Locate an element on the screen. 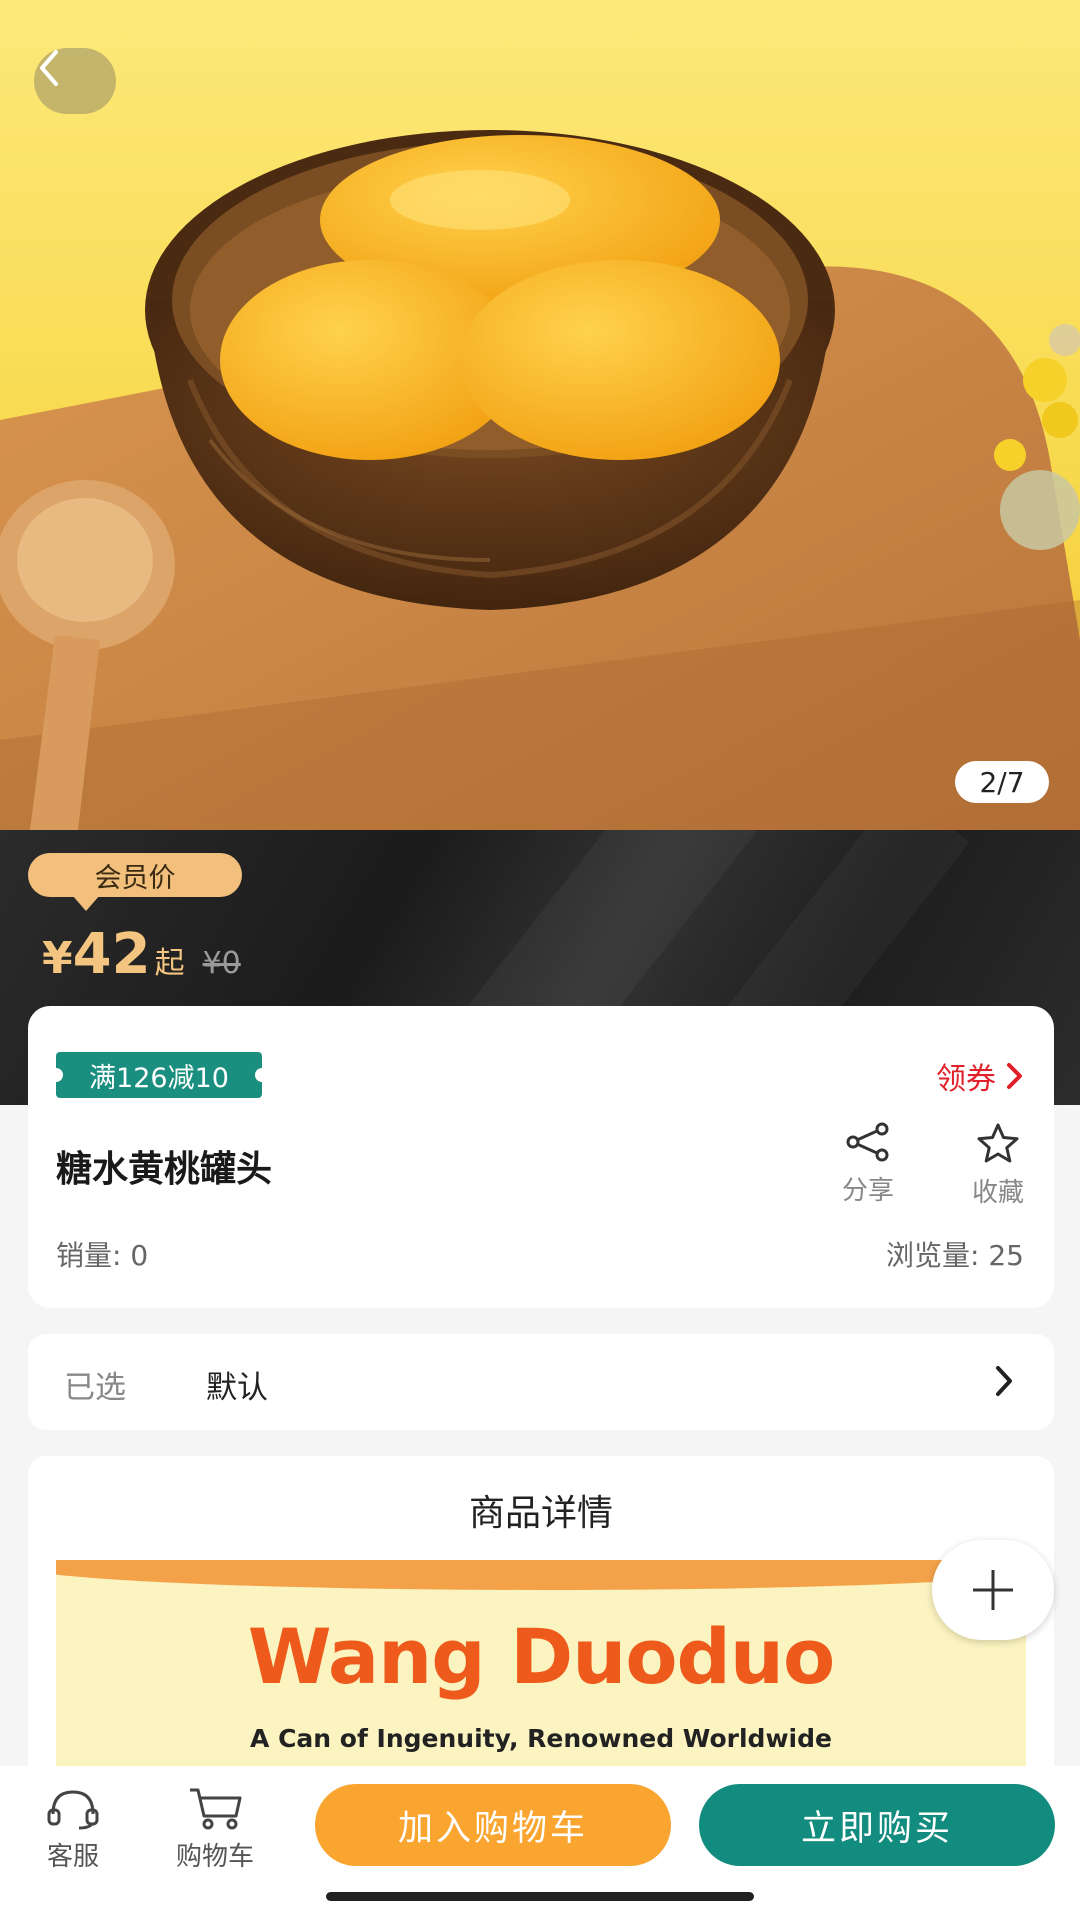  customer-service-label: 客服 is located at coordinates (72, 1857).